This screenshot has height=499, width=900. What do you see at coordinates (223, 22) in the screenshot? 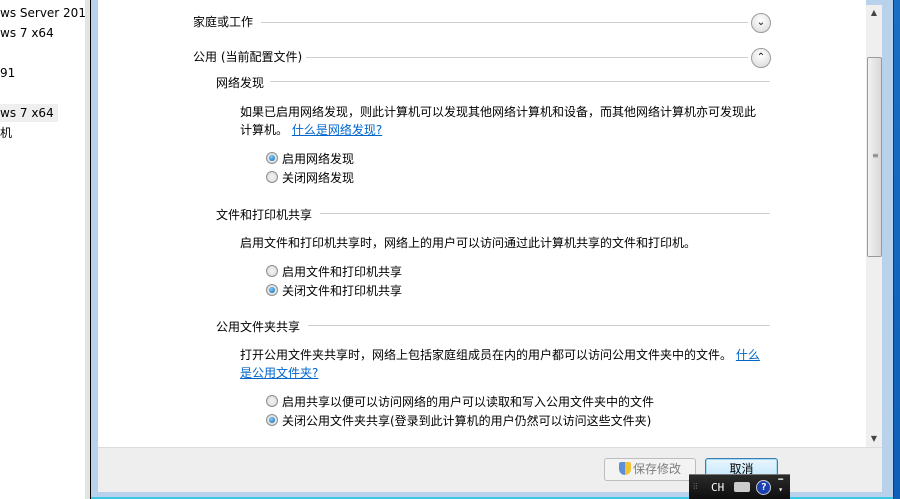
I see `section-title-home: 家庭或工作` at bounding box center [223, 22].